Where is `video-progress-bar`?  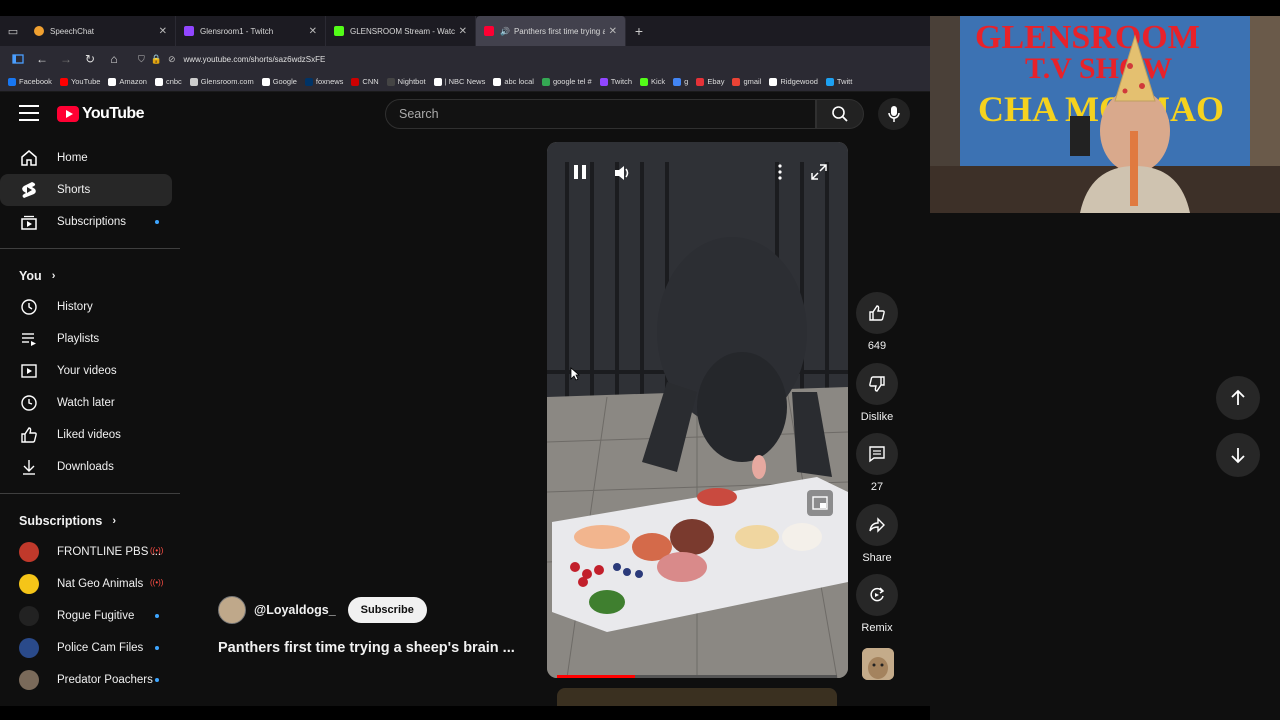
video-progress-bar is located at coordinates (697, 676).